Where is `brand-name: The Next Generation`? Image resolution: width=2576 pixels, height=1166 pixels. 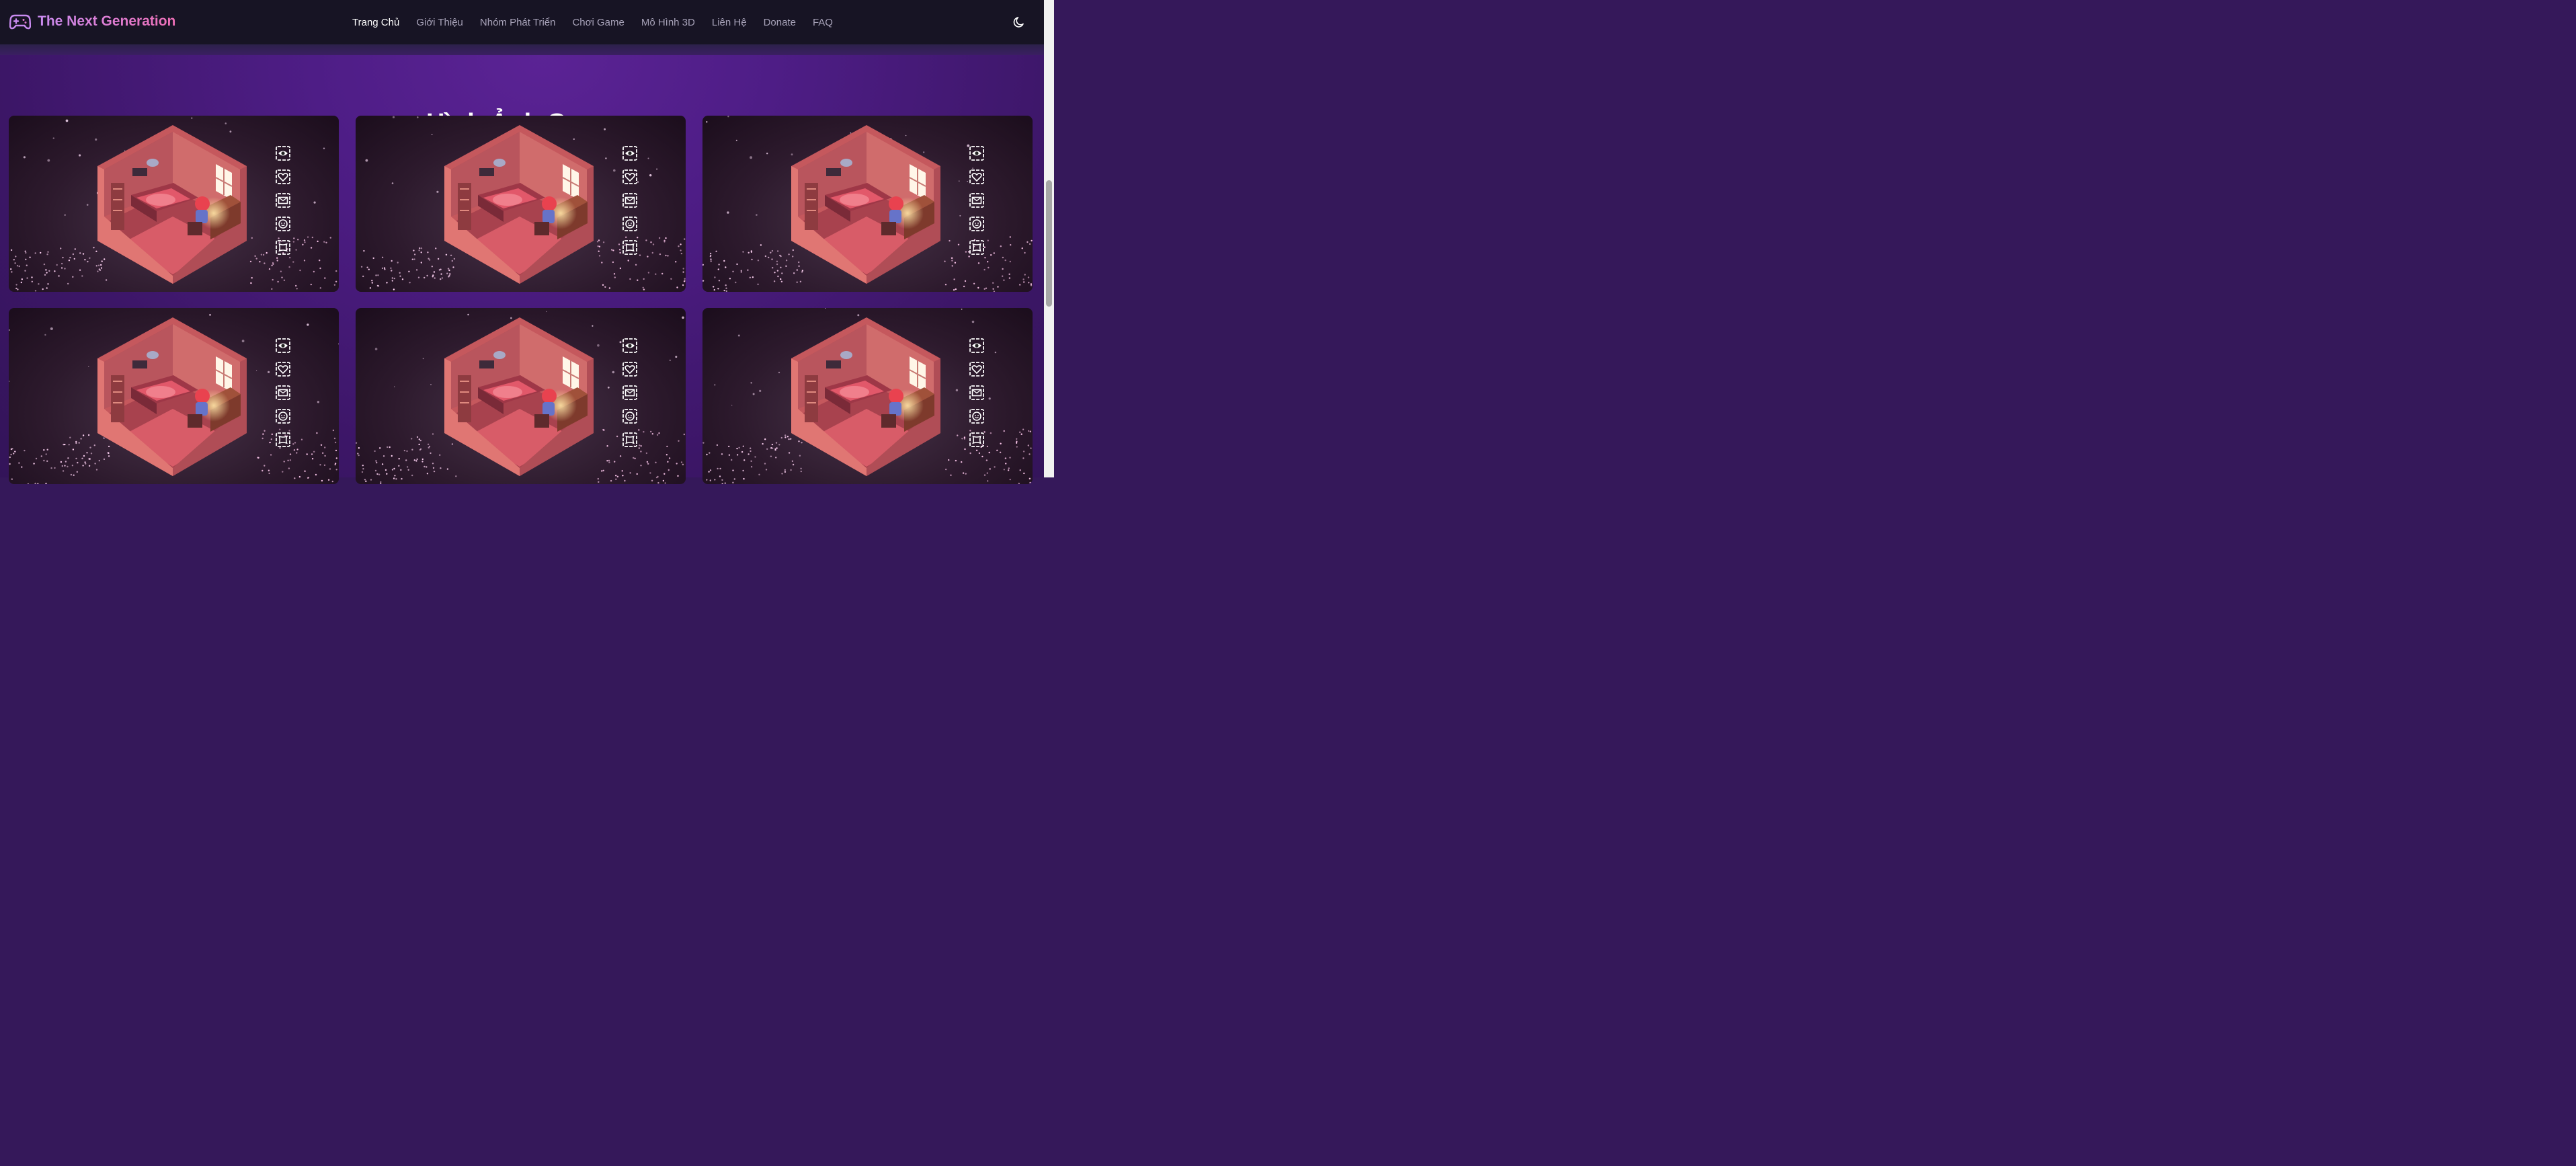
brand-name: The Next Generation is located at coordinates (107, 21).